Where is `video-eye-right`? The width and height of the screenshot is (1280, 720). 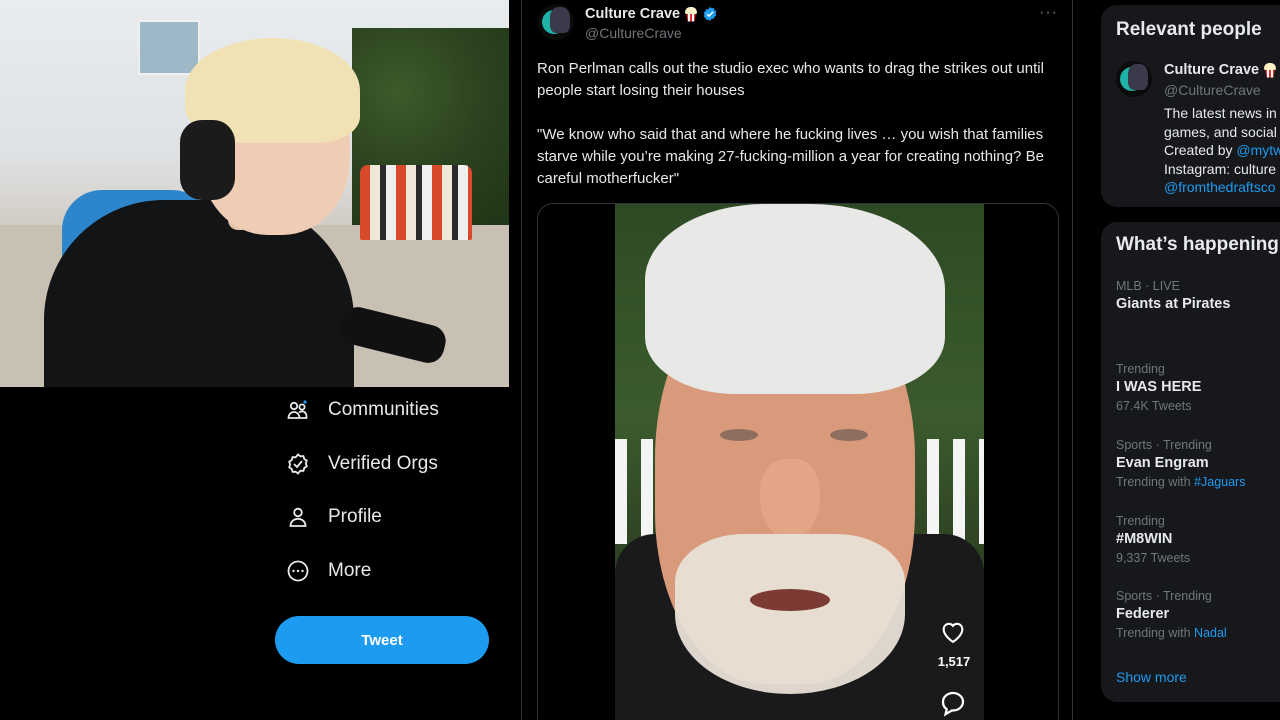 video-eye-right is located at coordinates (849, 435).